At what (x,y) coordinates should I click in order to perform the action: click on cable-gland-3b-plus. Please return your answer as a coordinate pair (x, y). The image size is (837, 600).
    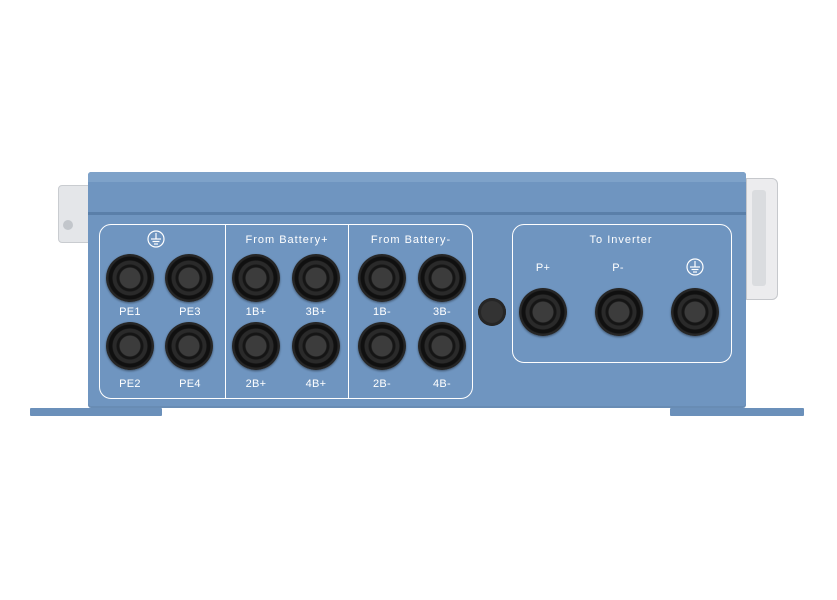
    Looking at the image, I should click on (316, 278).